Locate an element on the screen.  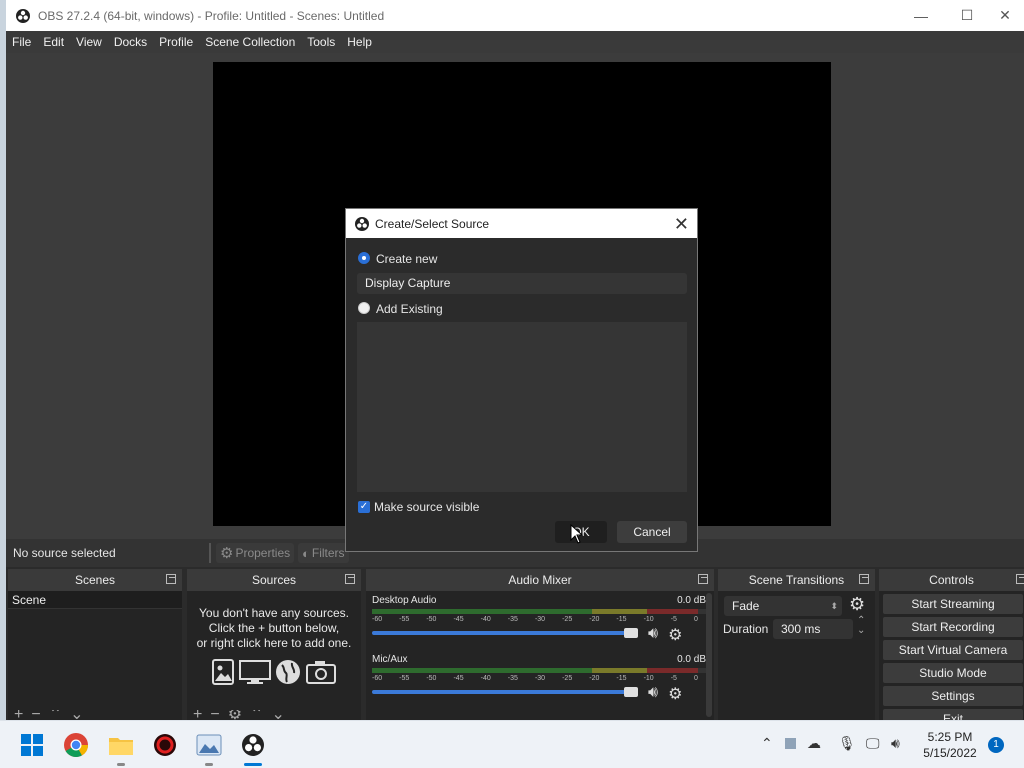
close-button: ✕ is located at coordinates (1003, 15).